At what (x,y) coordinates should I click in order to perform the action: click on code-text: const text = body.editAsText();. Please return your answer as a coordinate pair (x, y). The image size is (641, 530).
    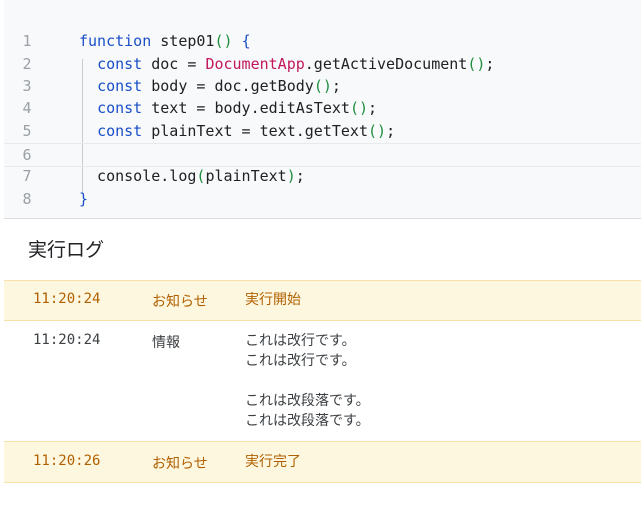
    Looking at the image, I should click on (228, 108).